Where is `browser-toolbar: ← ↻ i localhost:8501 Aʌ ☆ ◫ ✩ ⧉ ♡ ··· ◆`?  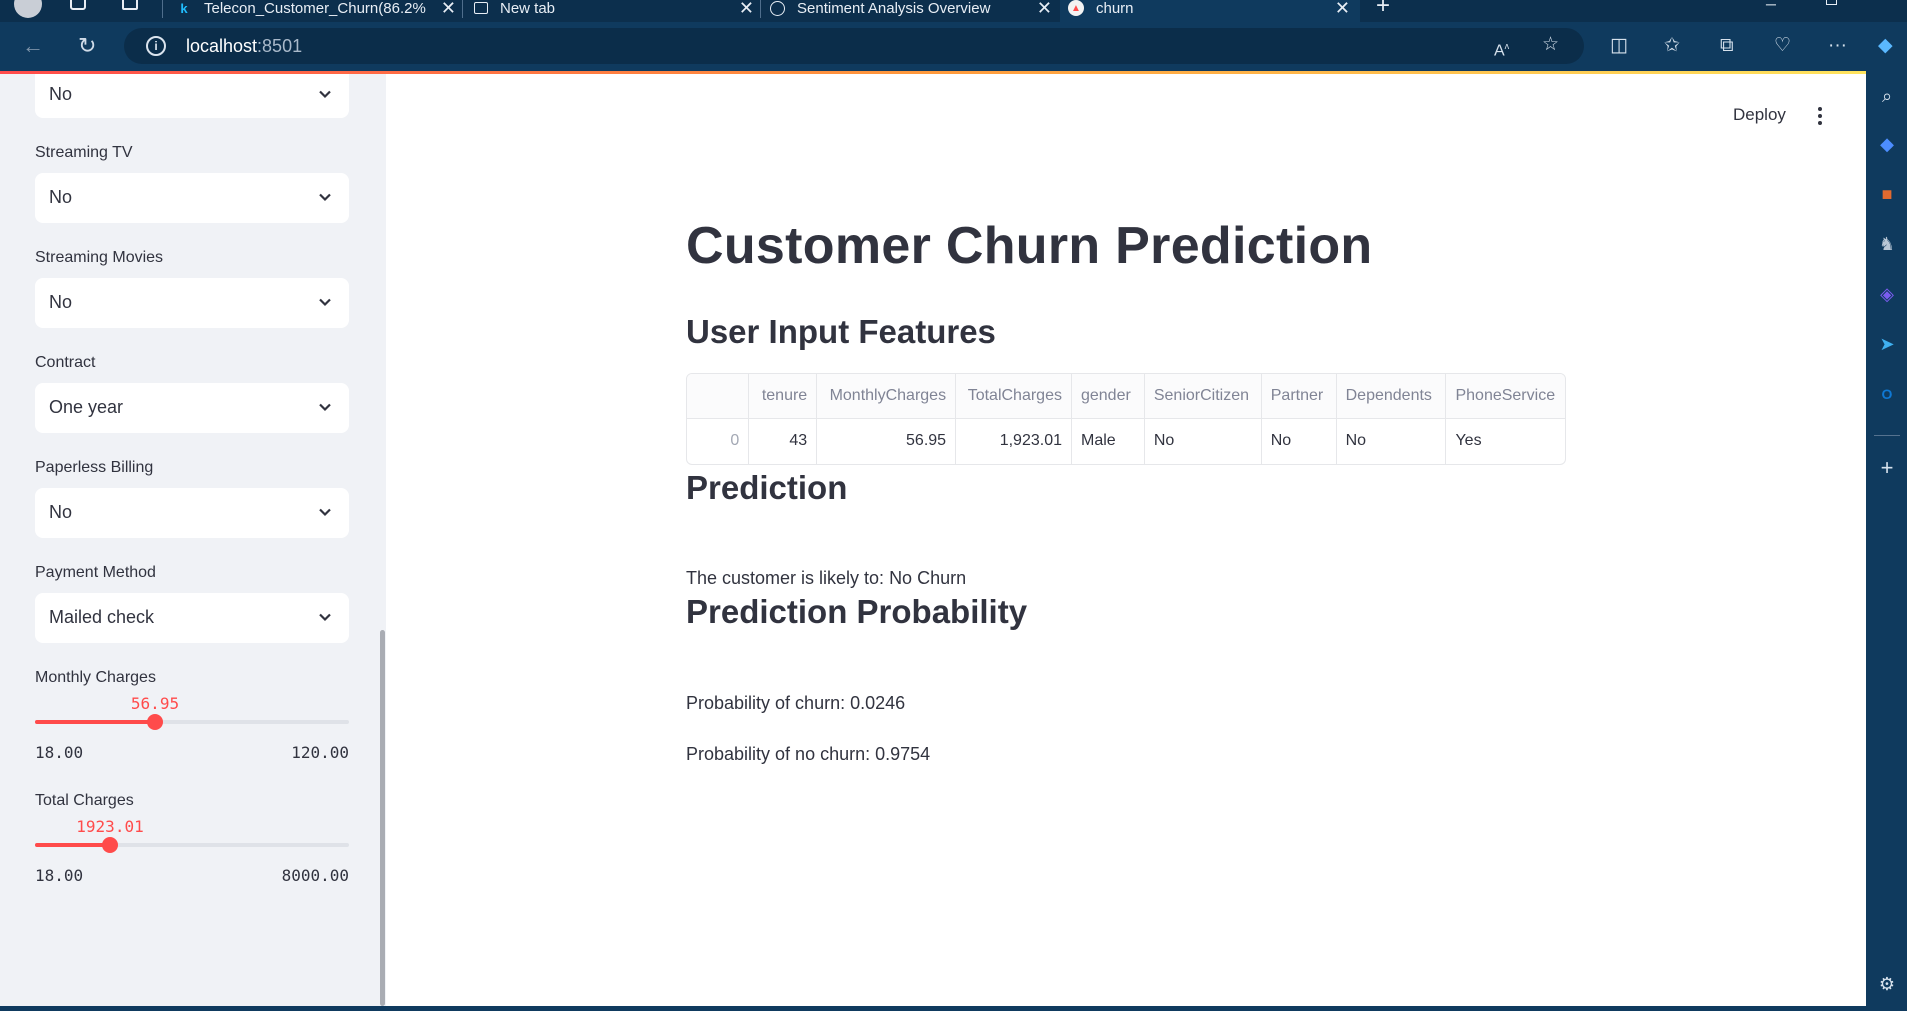 browser-toolbar: ← ↻ i localhost:8501 Aʌ ☆ ◫ ✩ ⧉ ♡ ··· ◆ is located at coordinates (953, 46).